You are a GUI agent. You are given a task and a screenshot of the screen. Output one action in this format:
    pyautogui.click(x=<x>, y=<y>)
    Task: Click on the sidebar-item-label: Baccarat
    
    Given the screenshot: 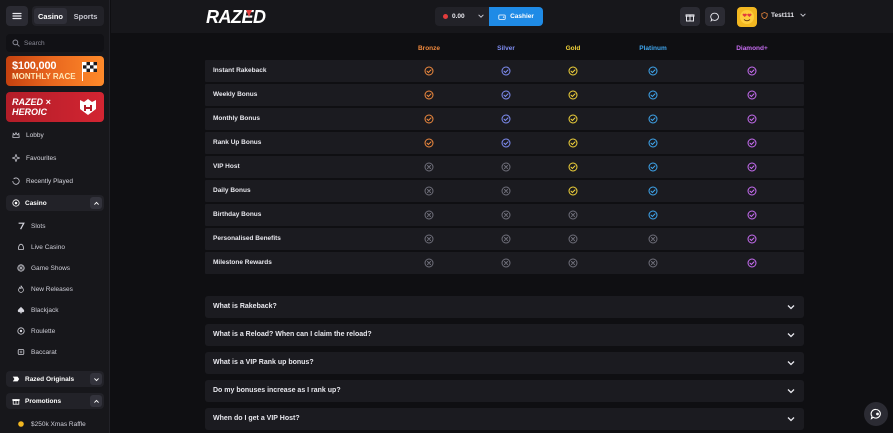 What is the action you would take?
    pyautogui.click(x=44, y=352)
    